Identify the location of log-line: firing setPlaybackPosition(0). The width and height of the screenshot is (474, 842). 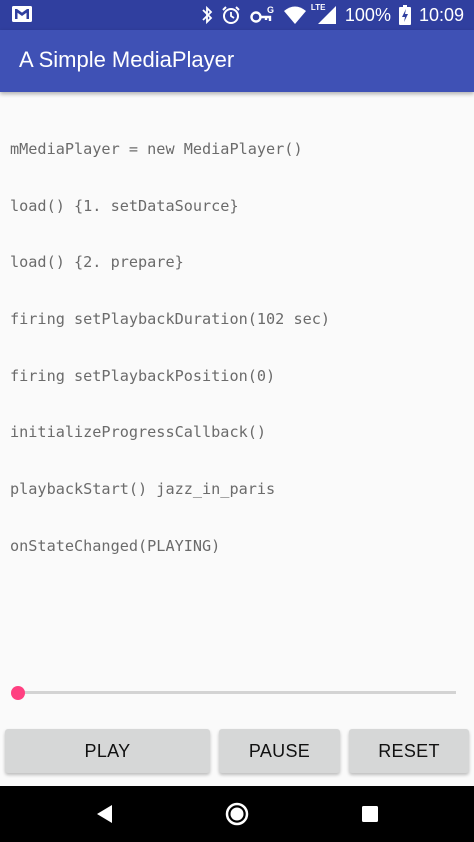
(143, 375).